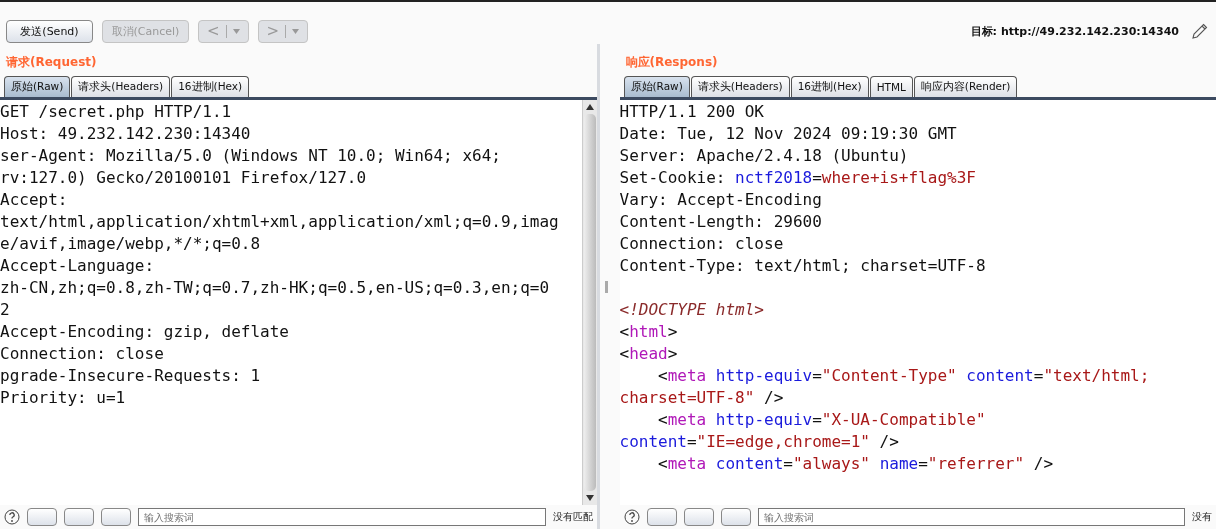  What do you see at coordinates (130, 243) in the screenshot?
I see `code-line: e/avif,image/webp,*/*;q=0.8` at bounding box center [130, 243].